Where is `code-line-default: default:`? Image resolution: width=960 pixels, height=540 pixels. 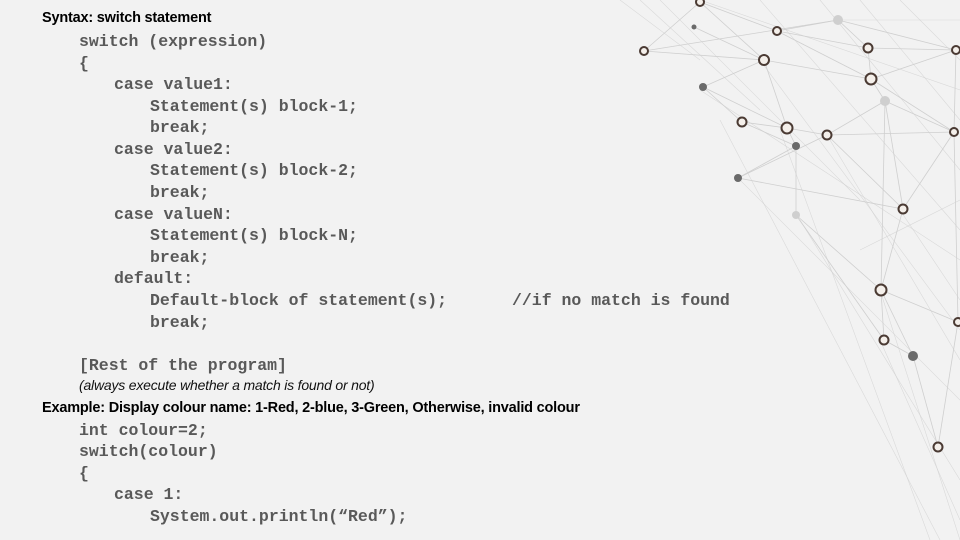
code-line-default: default: is located at coordinates (154, 278).